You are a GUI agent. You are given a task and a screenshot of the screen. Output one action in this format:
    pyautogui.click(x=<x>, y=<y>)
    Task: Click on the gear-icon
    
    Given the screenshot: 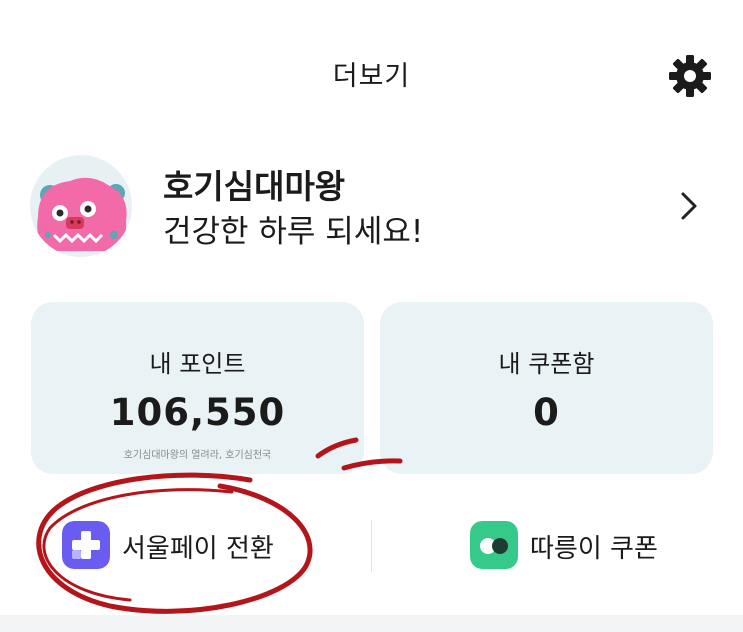 What is the action you would take?
    pyautogui.click(x=690, y=76)
    